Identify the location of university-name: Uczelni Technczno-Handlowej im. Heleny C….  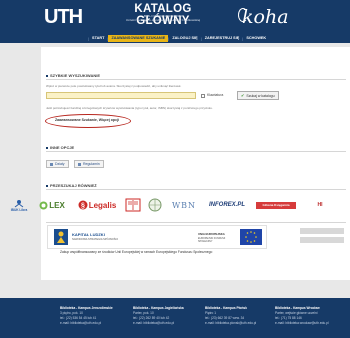
(163, 20).